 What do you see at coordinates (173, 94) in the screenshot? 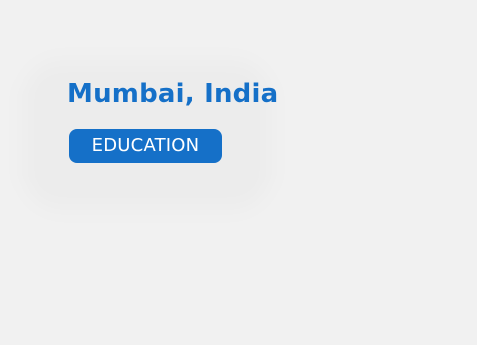
I see `location-title: Mumbai, India` at bounding box center [173, 94].